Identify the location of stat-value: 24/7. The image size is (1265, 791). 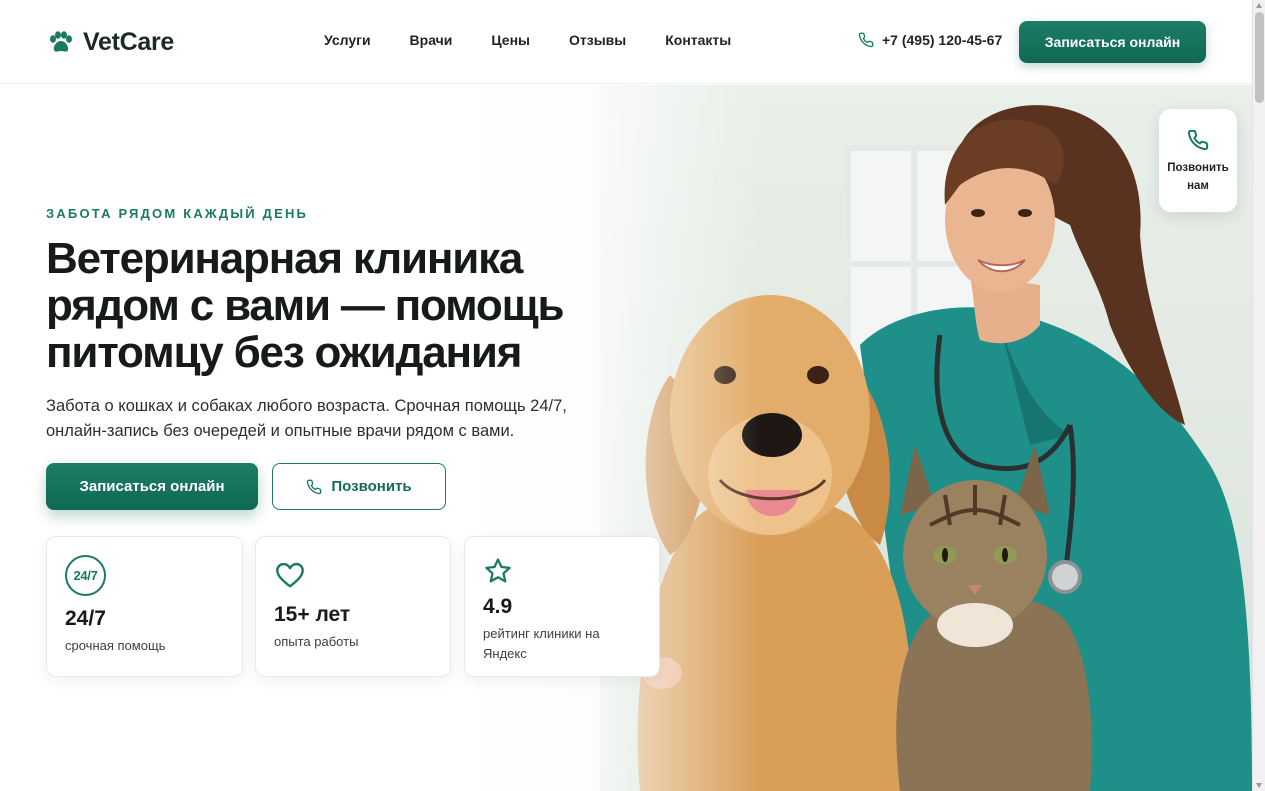
(85, 618).